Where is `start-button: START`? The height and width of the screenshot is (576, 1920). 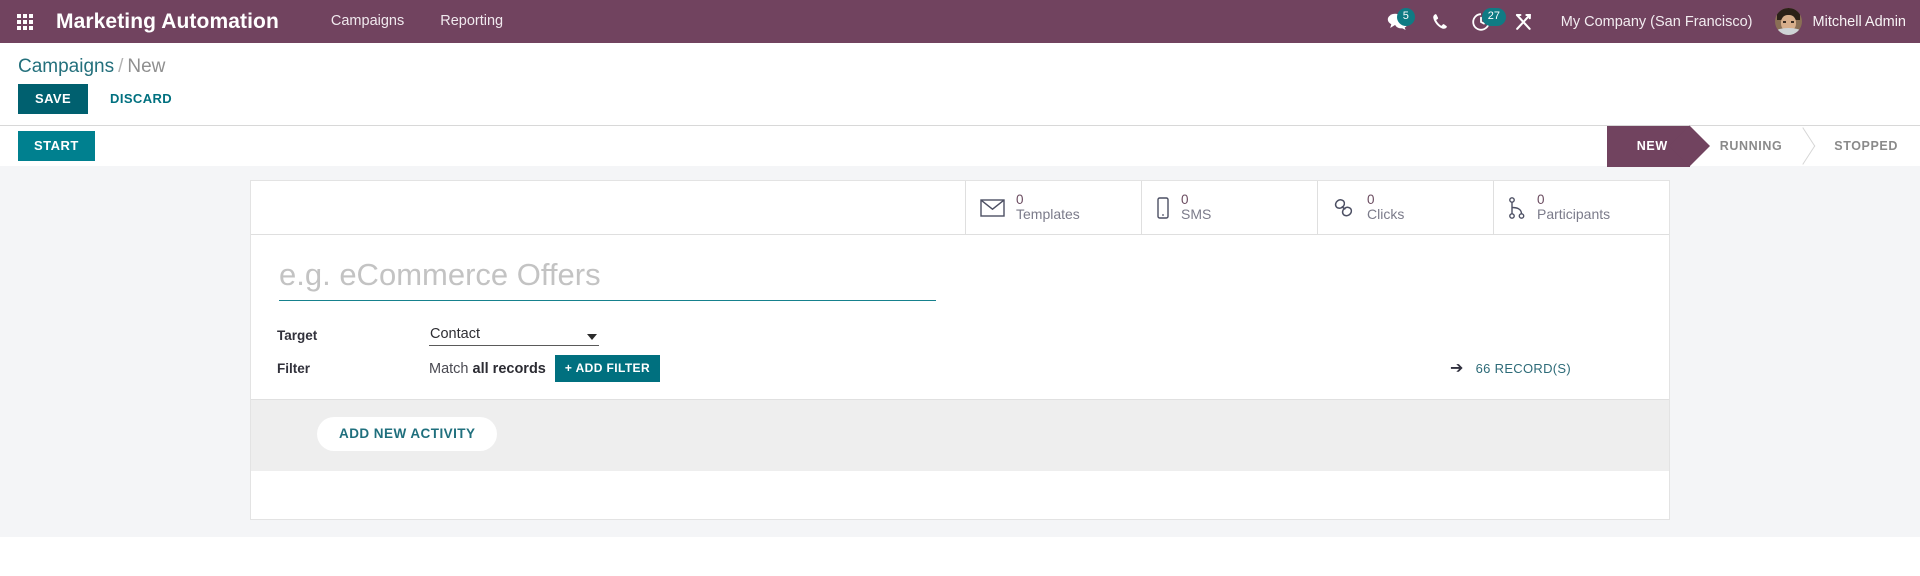 start-button: START is located at coordinates (56, 146).